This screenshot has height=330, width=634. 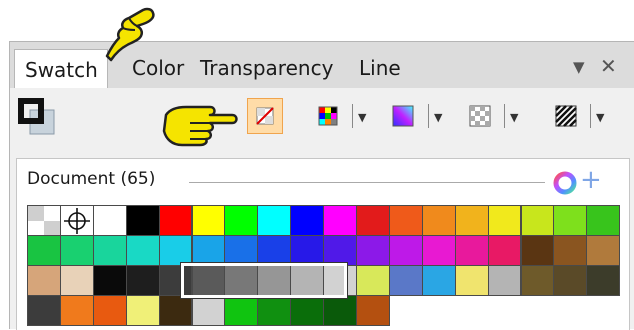 What do you see at coordinates (480, 116) in the screenshot?
I see `pattern-icon` at bounding box center [480, 116].